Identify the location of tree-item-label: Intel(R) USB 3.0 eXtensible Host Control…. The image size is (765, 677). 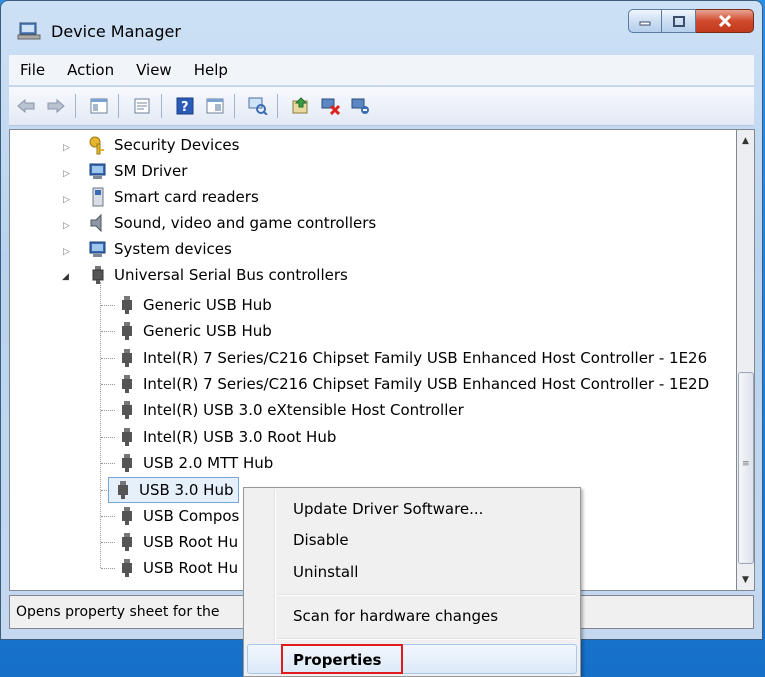
(303, 410).